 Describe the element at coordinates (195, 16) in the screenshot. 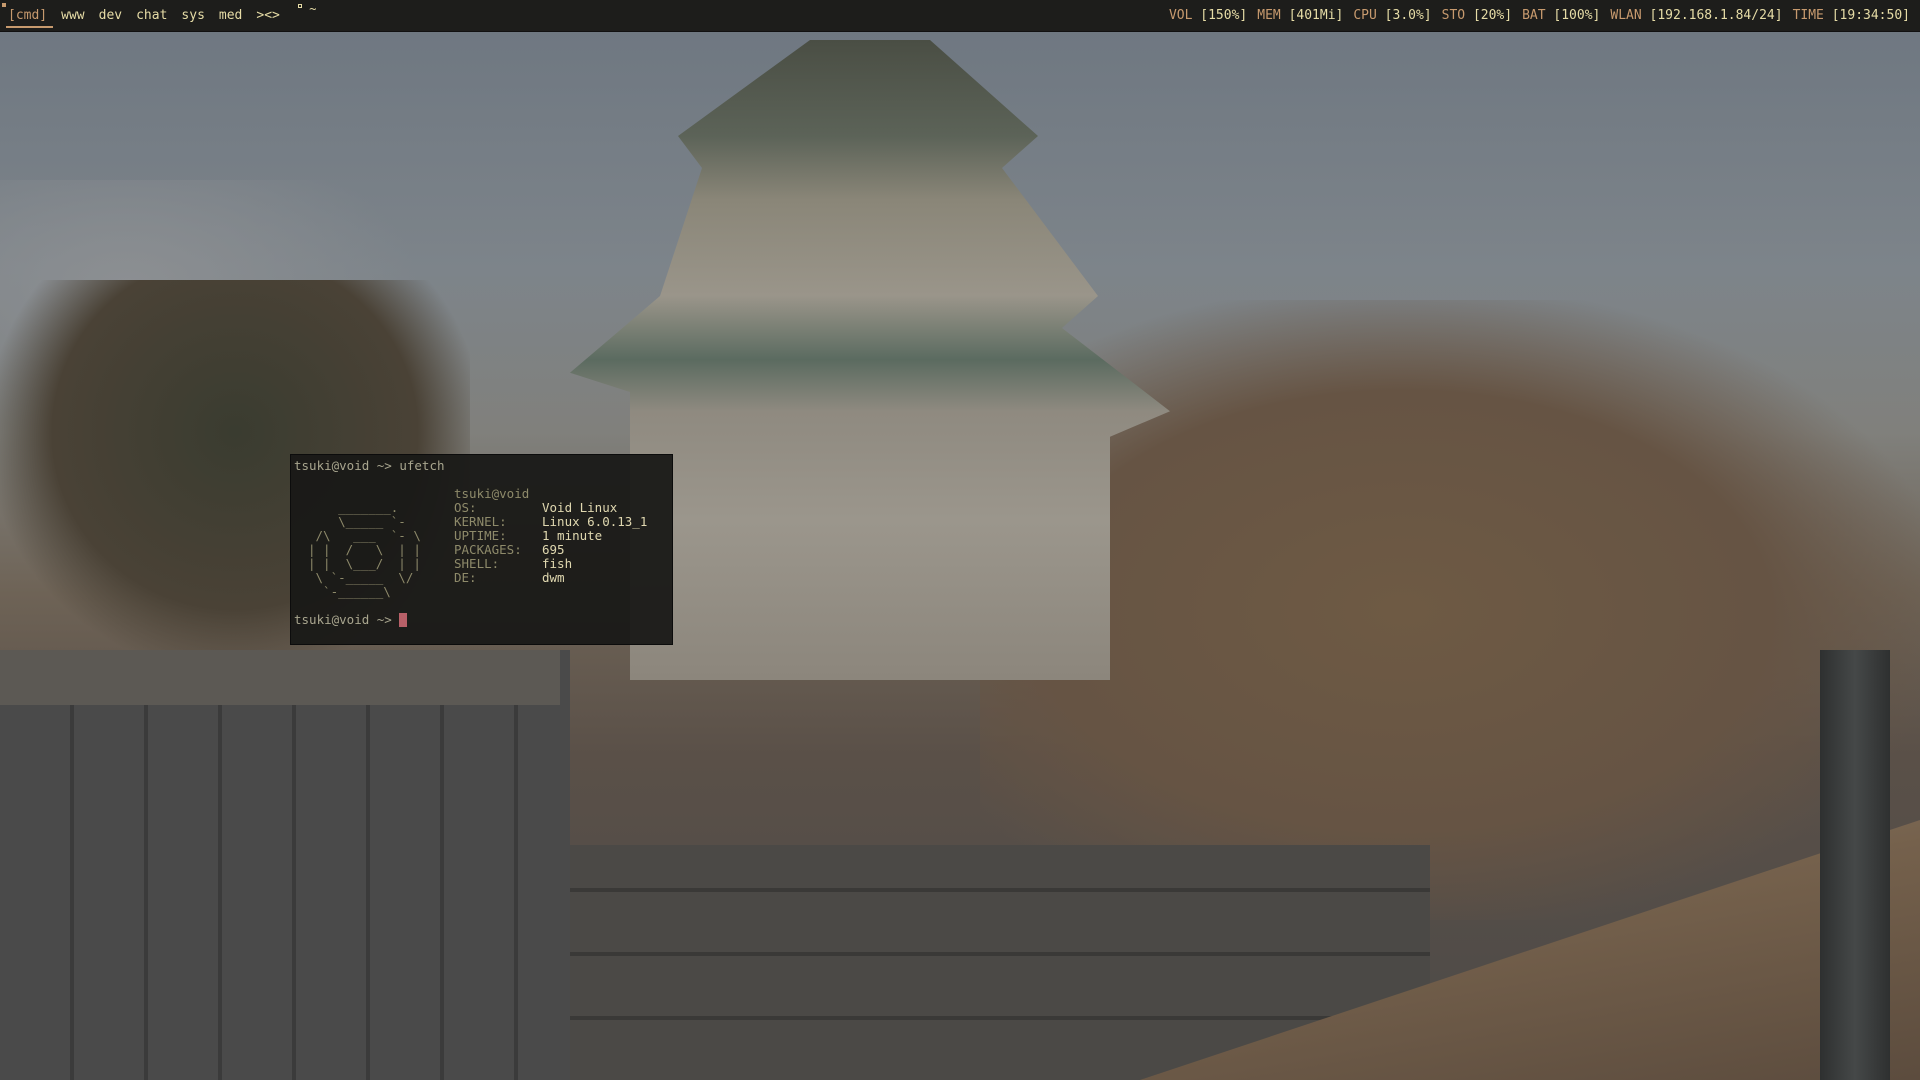

I see `tag-sys: sys` at that location.